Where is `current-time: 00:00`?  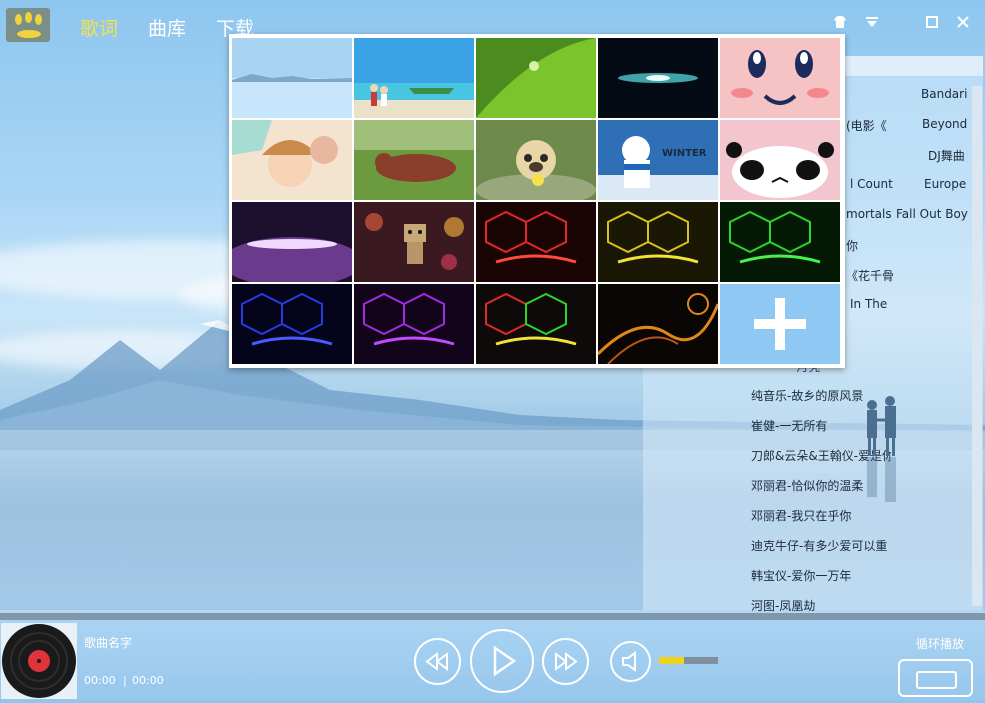
current-time: 00:00 is located at coordinates (100, 680).